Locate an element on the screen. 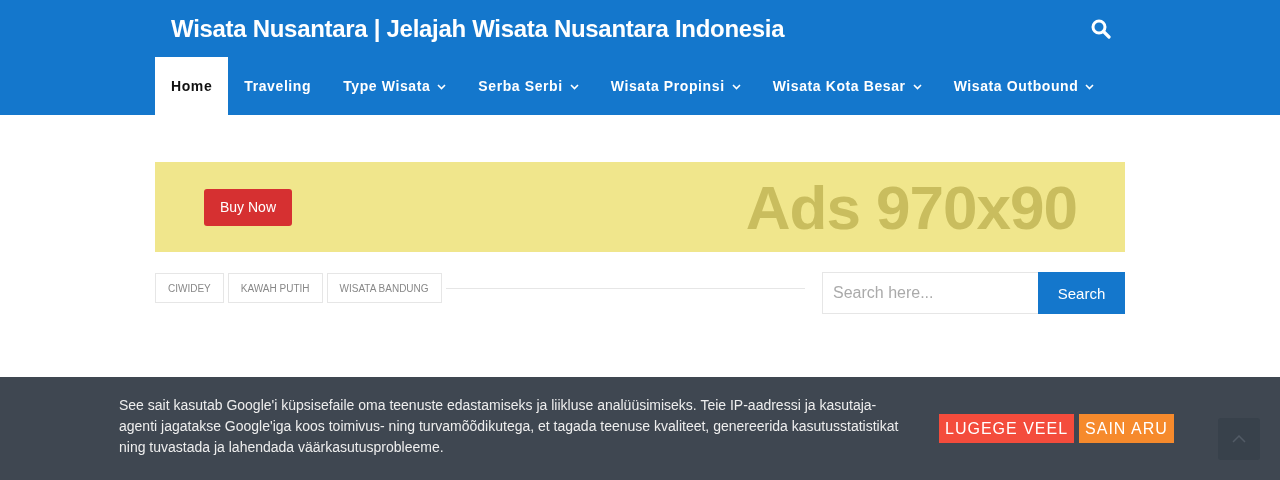  nav-item: Wisata Kota Besar is located at coordinates (847, 86).